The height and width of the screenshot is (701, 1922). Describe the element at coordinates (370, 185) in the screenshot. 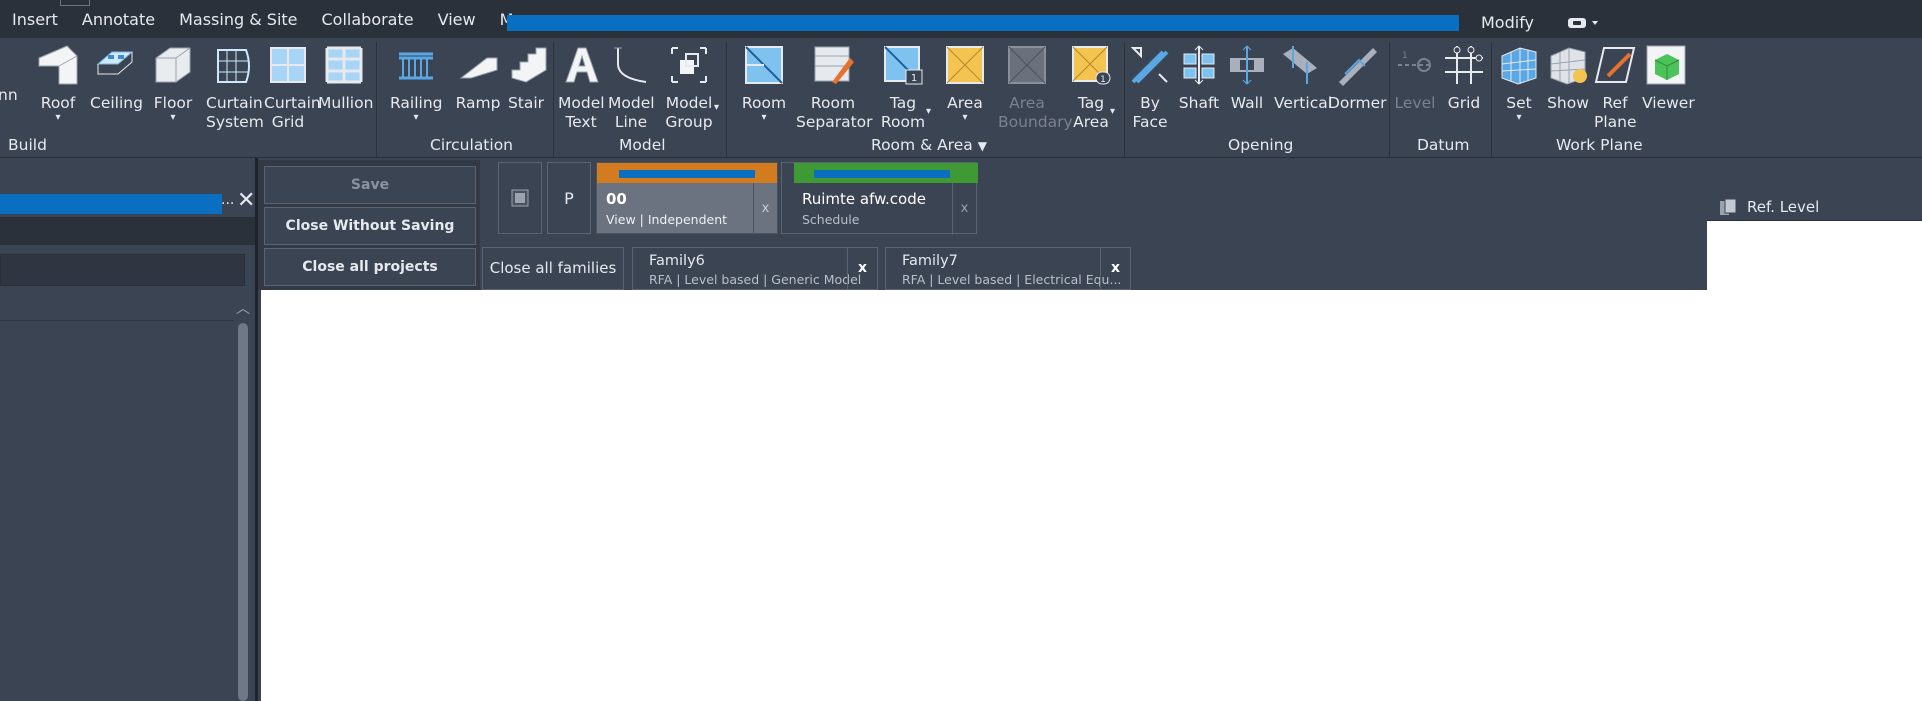

I see `save-button: Save` at that location.